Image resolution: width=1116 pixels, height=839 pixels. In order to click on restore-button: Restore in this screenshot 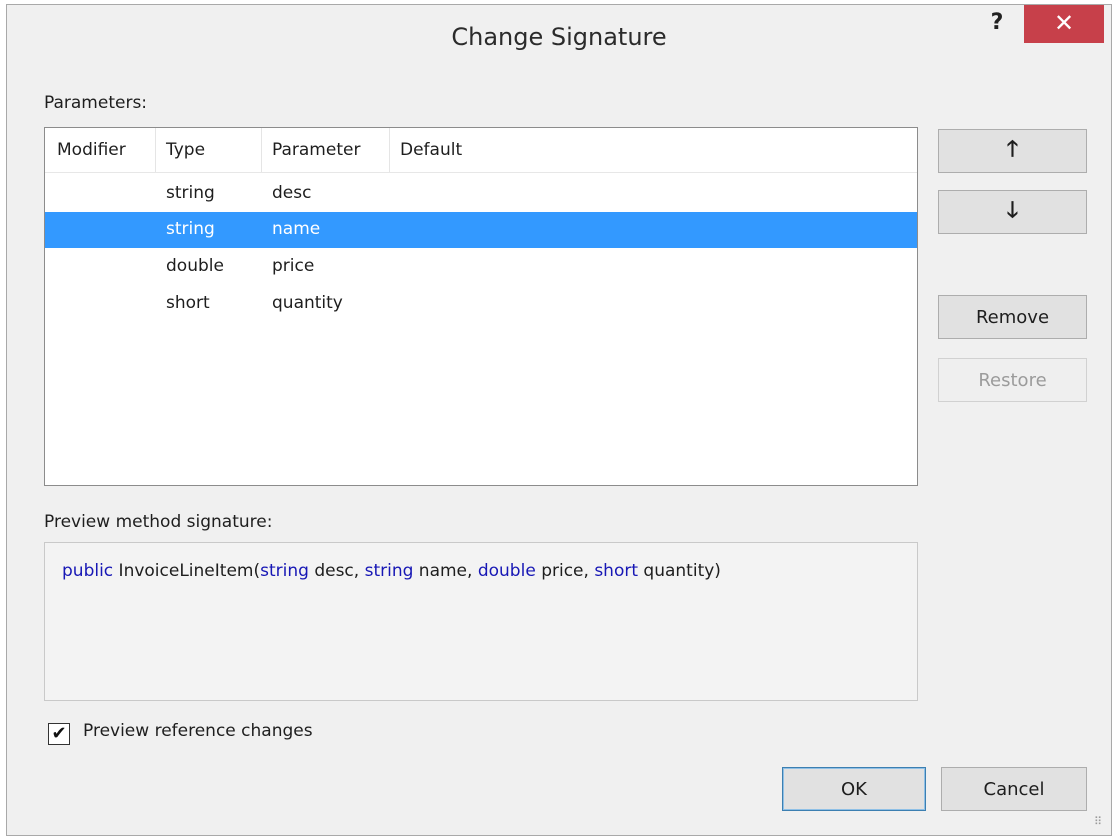, I will do `click(1012, 380)`.